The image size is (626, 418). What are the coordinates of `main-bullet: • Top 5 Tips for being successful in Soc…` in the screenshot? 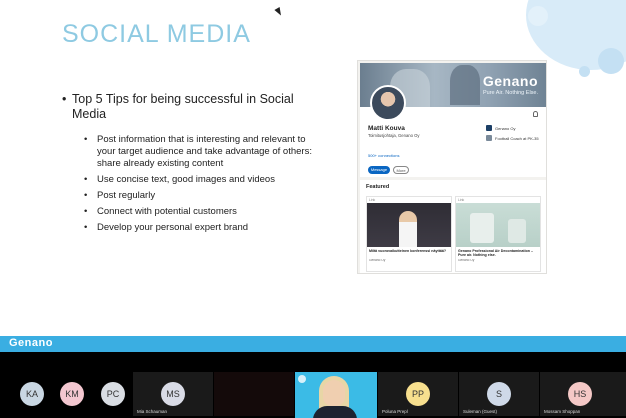 It's located at (192, 107).